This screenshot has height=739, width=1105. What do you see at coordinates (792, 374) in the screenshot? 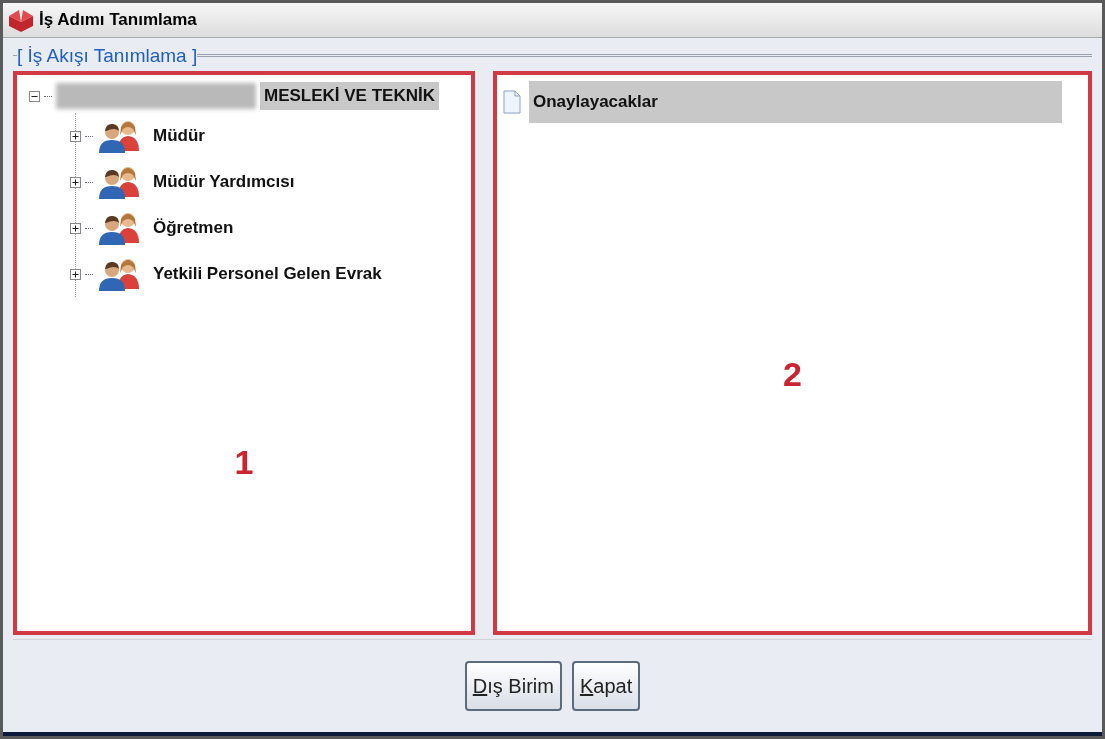
I see `annotation-number: 2` at bounding box center [792, 374].